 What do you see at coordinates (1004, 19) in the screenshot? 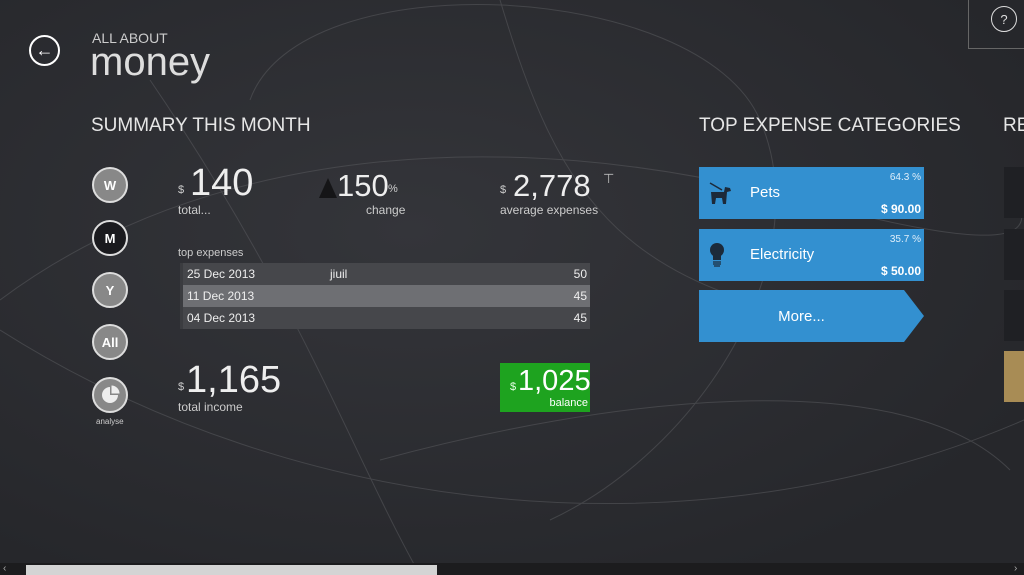
I see `help-button: ?` at bounding box center [1004, 19].